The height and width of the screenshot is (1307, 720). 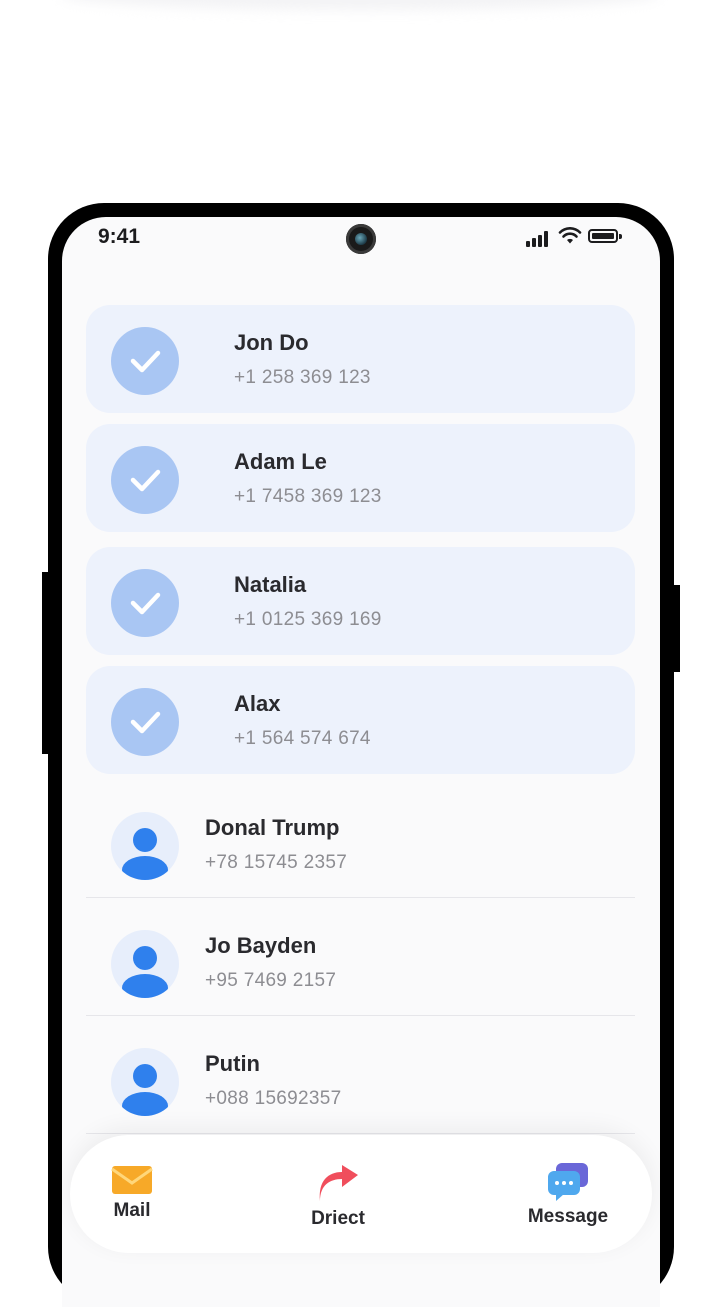 I want to click on contact-row: Alax +1 564 574 674, so click(x=360, y=720).